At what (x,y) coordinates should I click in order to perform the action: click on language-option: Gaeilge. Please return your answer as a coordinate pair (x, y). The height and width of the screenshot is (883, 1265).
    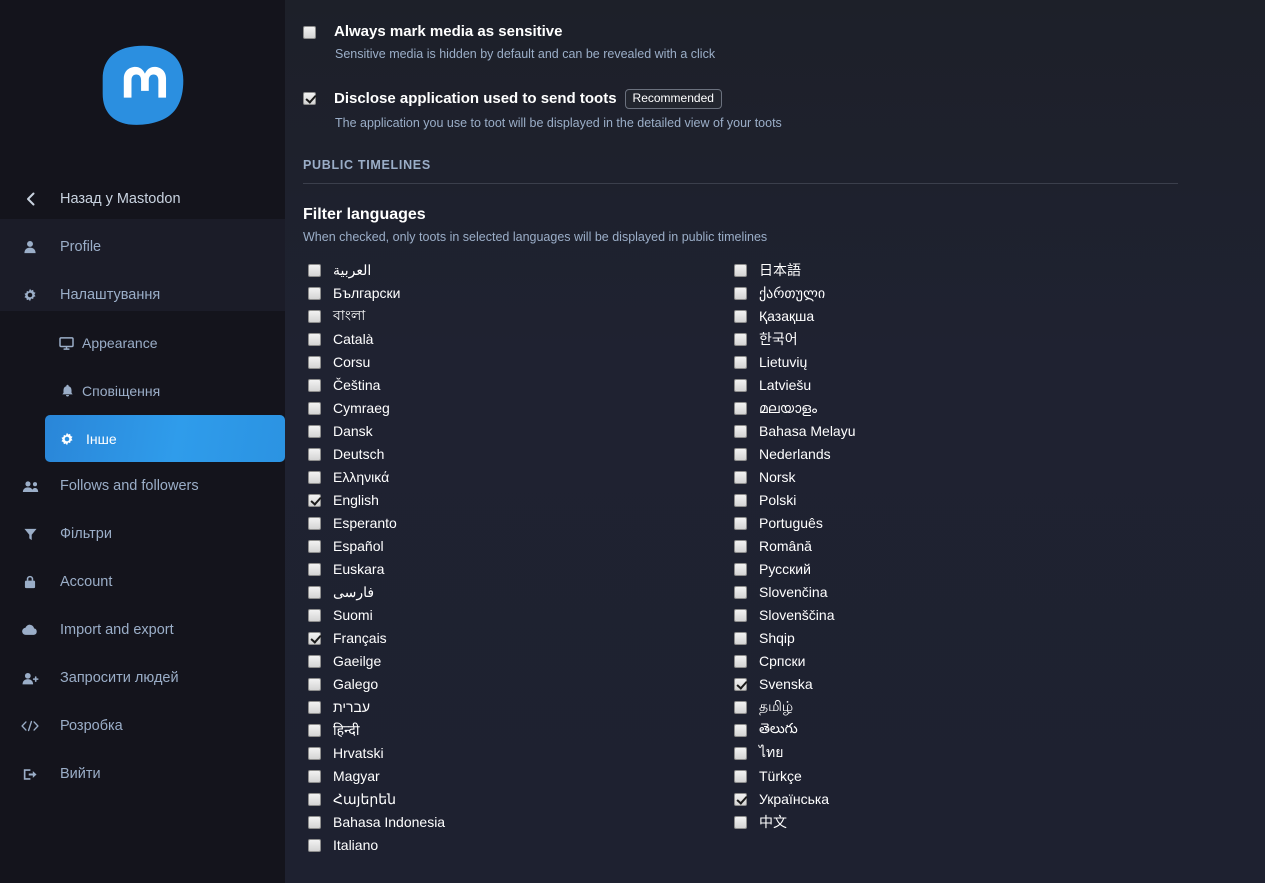
    Looking at the image, I should click on (376, 661).